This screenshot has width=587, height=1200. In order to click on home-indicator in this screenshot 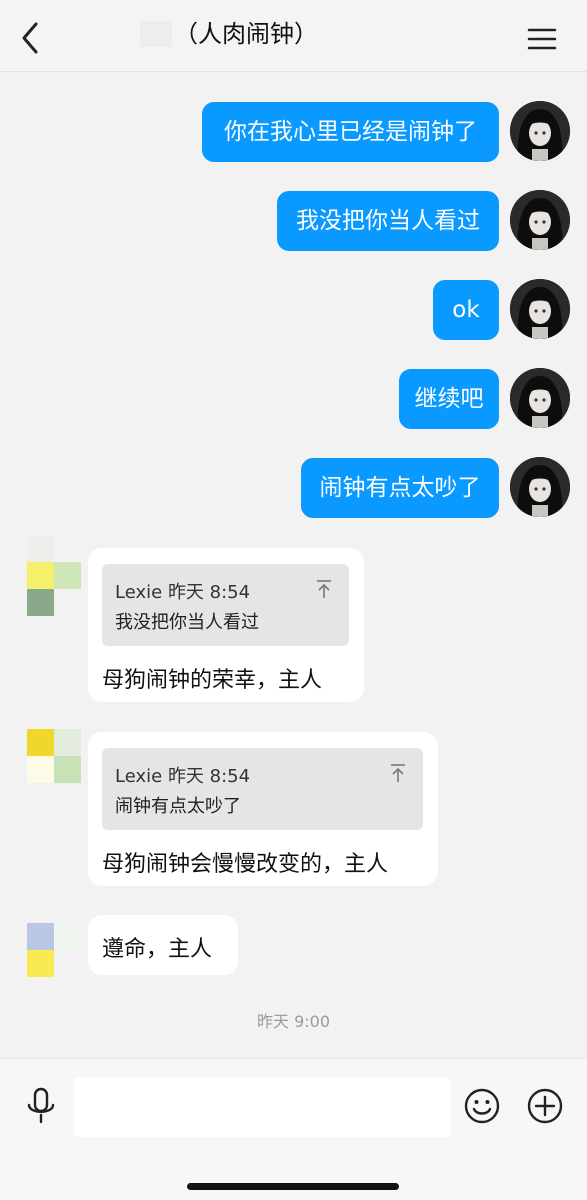, I will do `click(293, 1186)`.